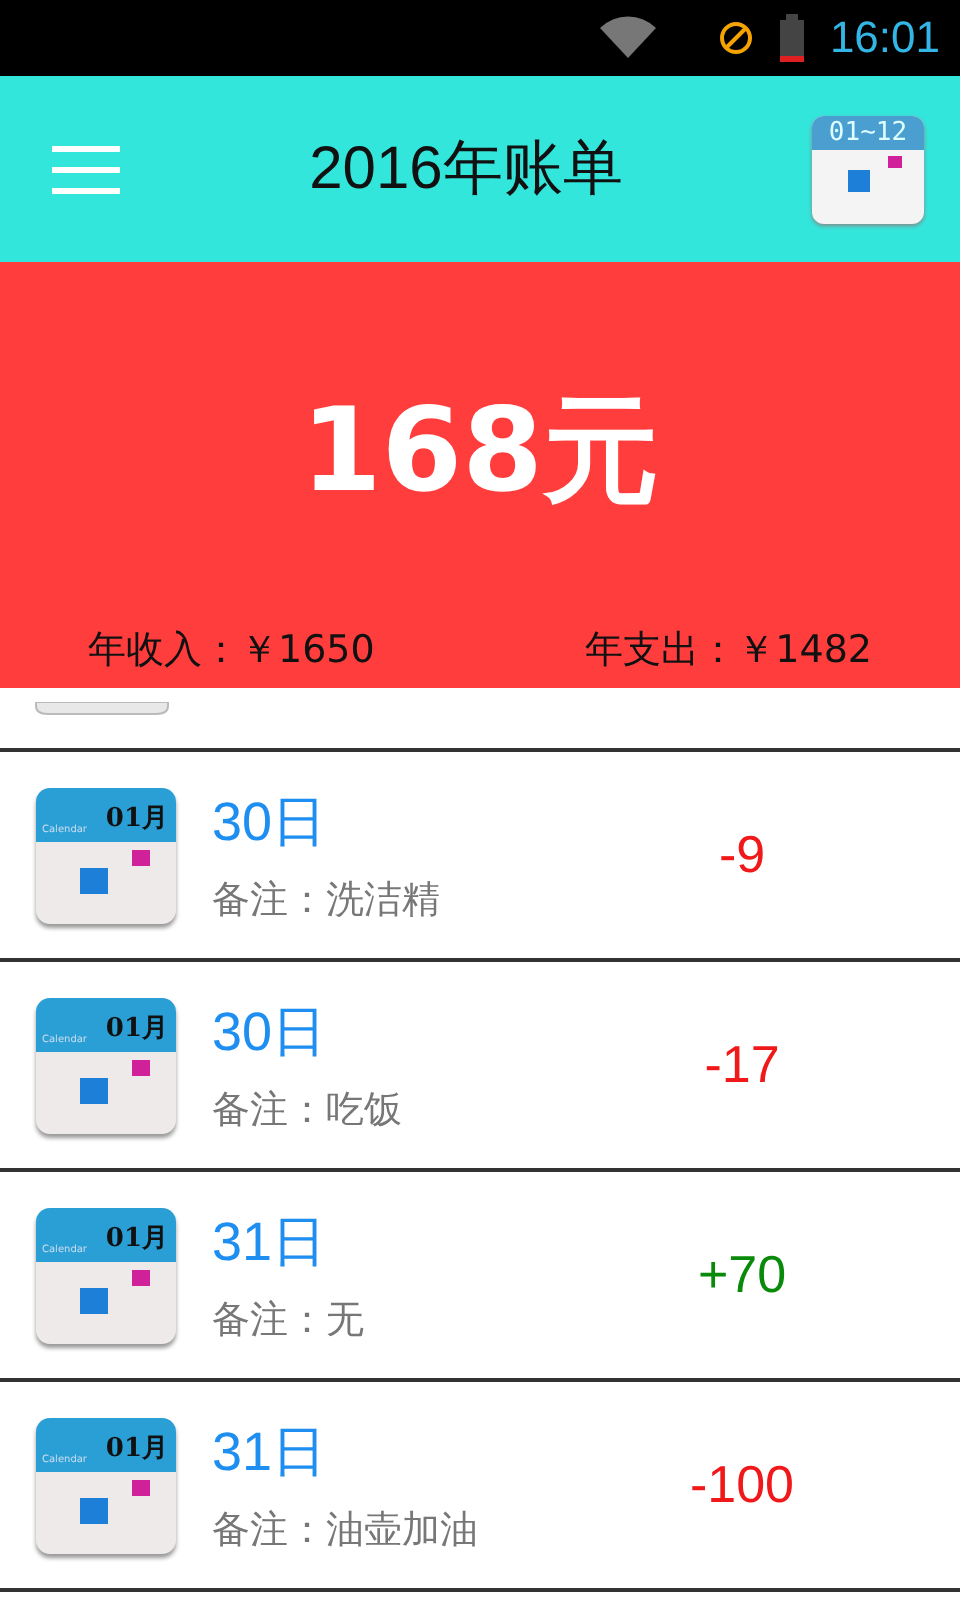 Image resolution: width=960 pixels, height=1600 pixels. What do you see at coordinates (327, 900) in the screenshot?
I see `record-note: 备注：洗洁精` at bounding box center [327, 900].